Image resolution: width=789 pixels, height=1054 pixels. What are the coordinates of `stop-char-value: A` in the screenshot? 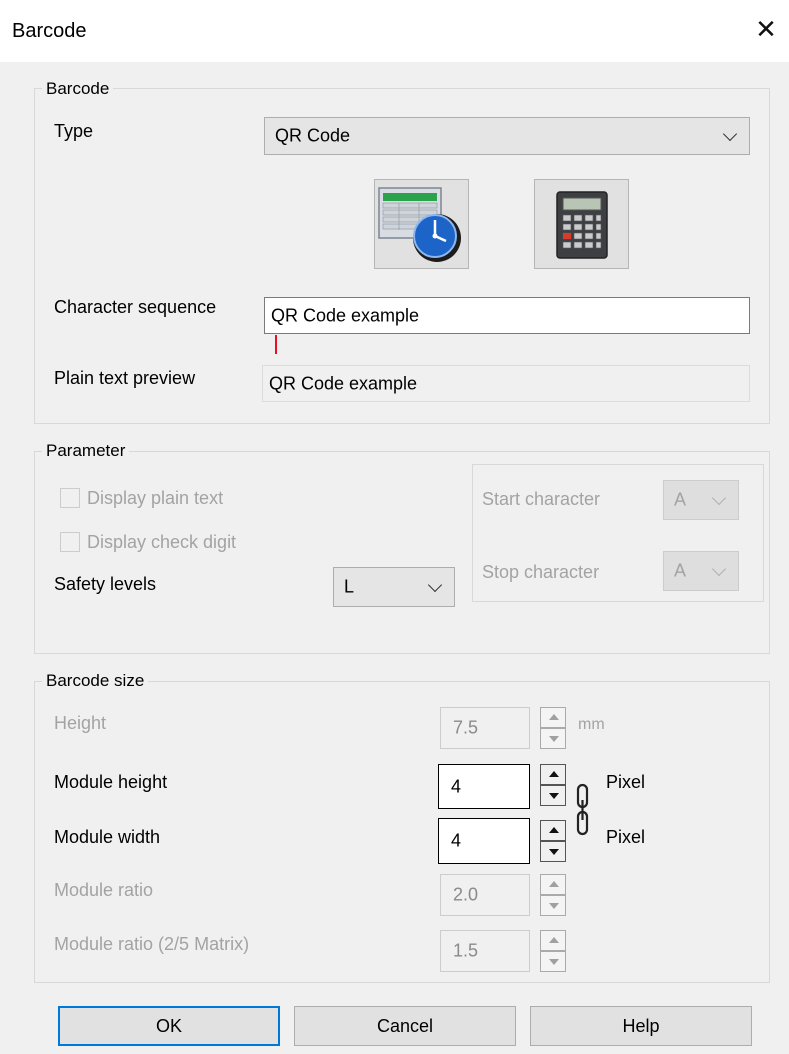 It's located at (680, 570).